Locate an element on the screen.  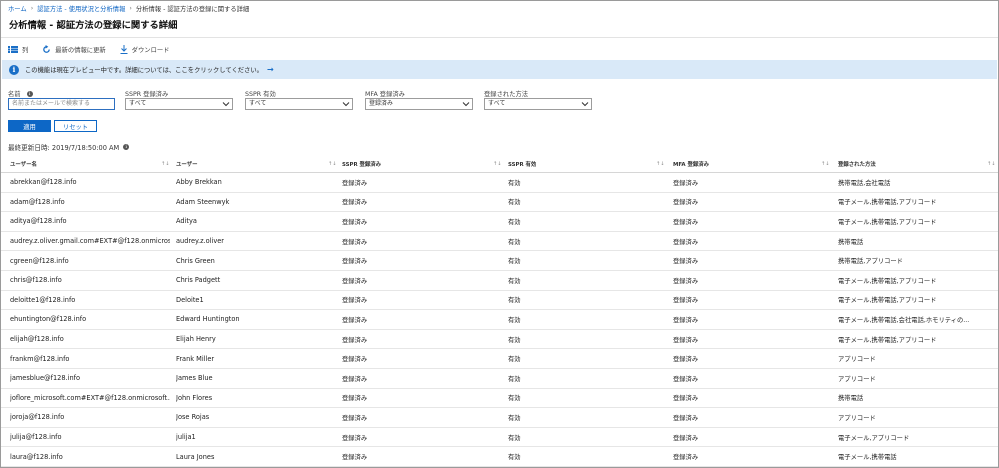
download-icon is located at coordinates (124, 49).